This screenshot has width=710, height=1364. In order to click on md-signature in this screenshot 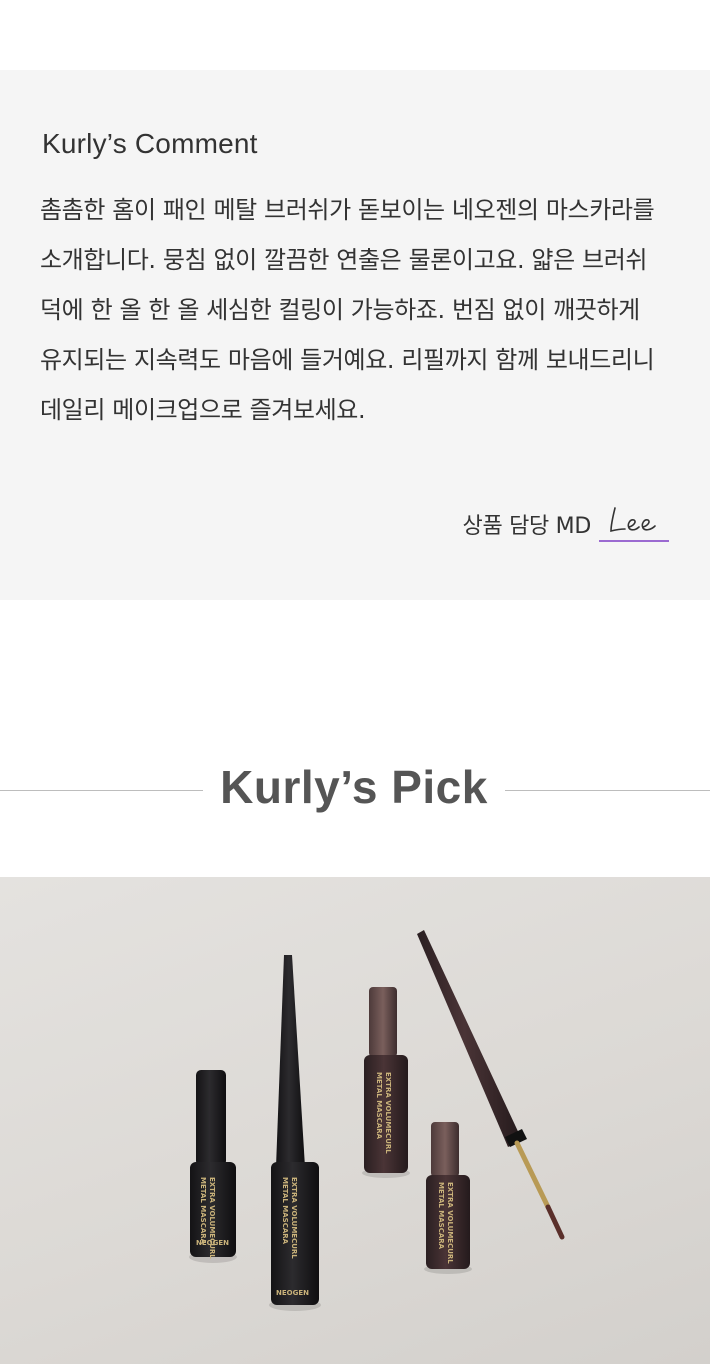, I will do `click(634, 521)`.